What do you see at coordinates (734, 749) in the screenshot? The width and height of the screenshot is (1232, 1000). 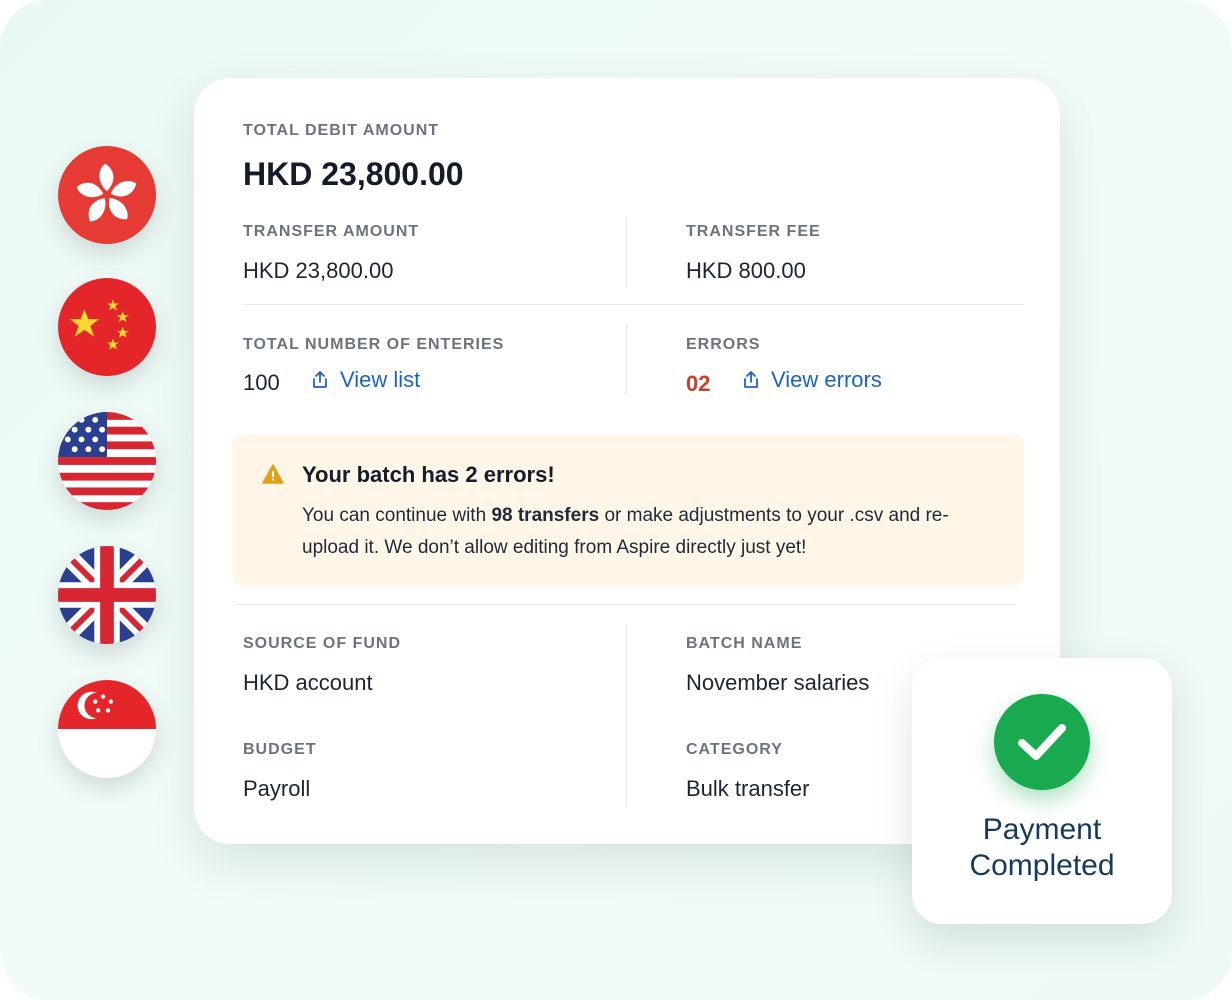 I see `category-label: CATEGORY` at bounding box center [734, 749].